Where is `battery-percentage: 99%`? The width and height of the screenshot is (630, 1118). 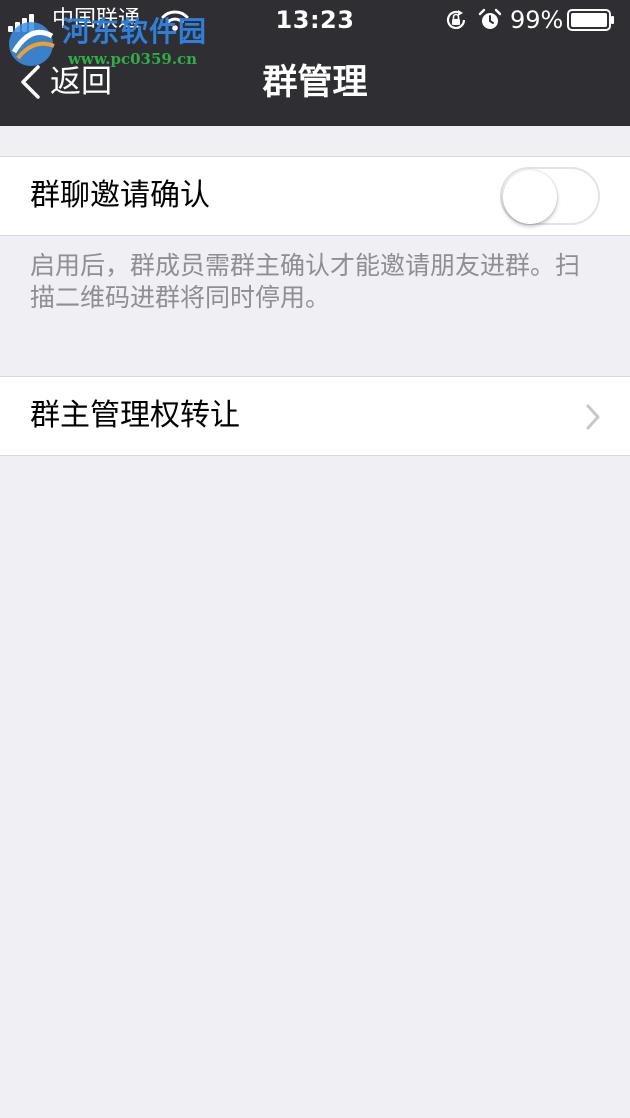
battery-percentage: 99% is located at coordinates (537, 20).